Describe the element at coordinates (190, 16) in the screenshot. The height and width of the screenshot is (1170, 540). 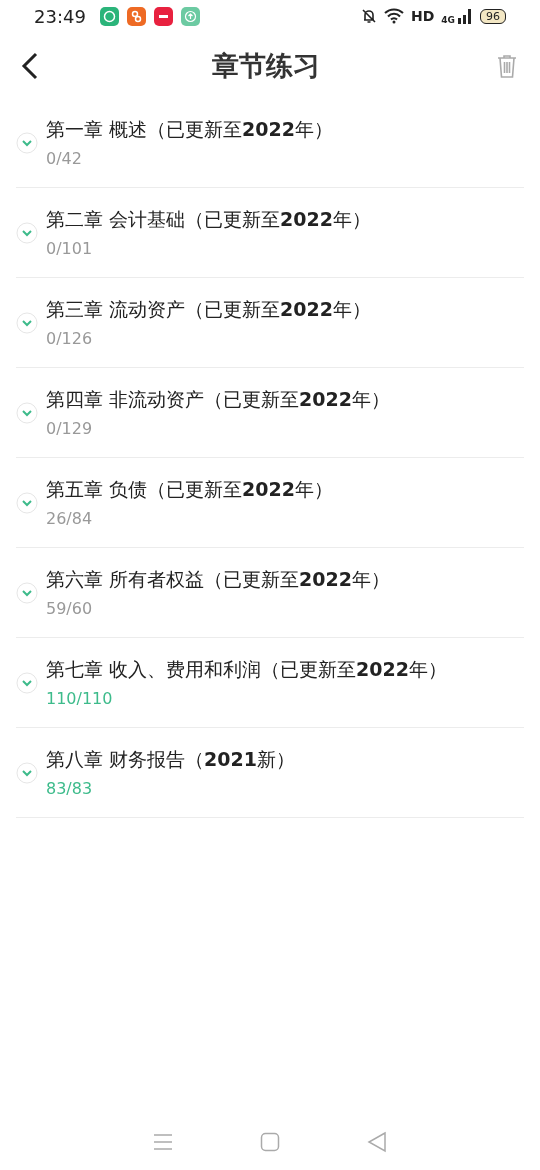
I see `upload-icon` at that location.